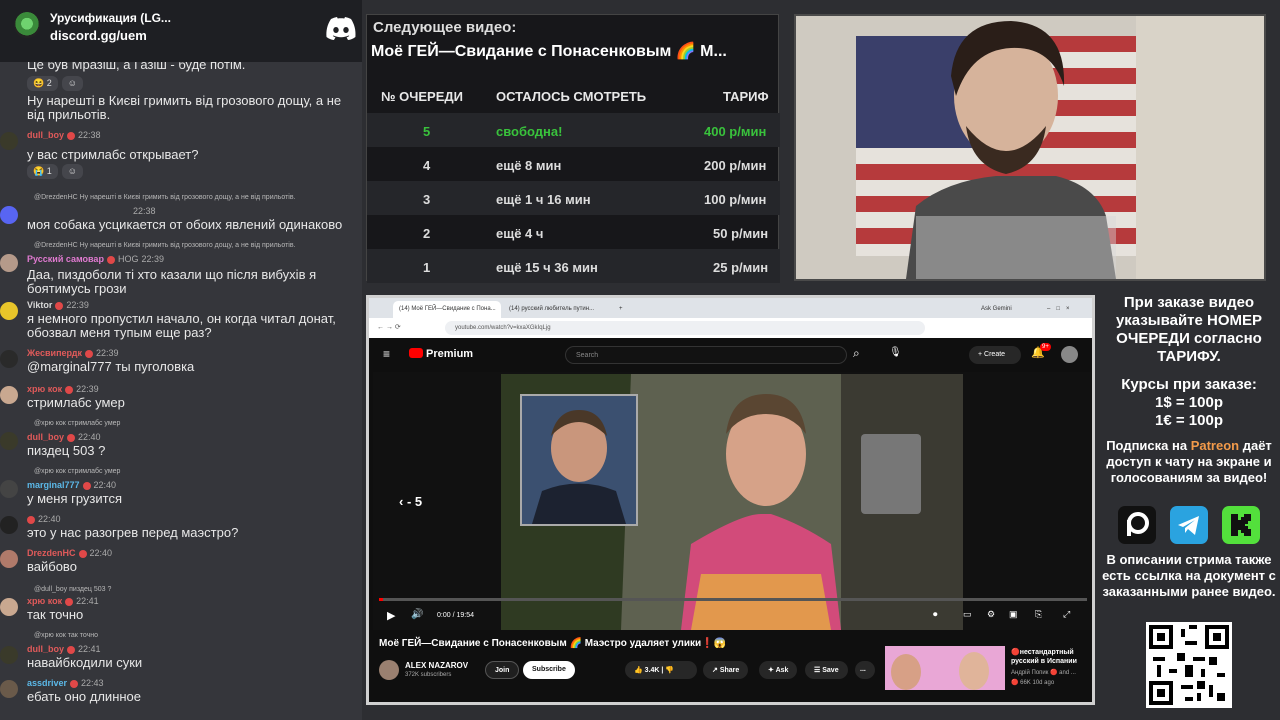 The image size is (1280, 720). I want to click on time-left: свободна!, so click(529, 131).